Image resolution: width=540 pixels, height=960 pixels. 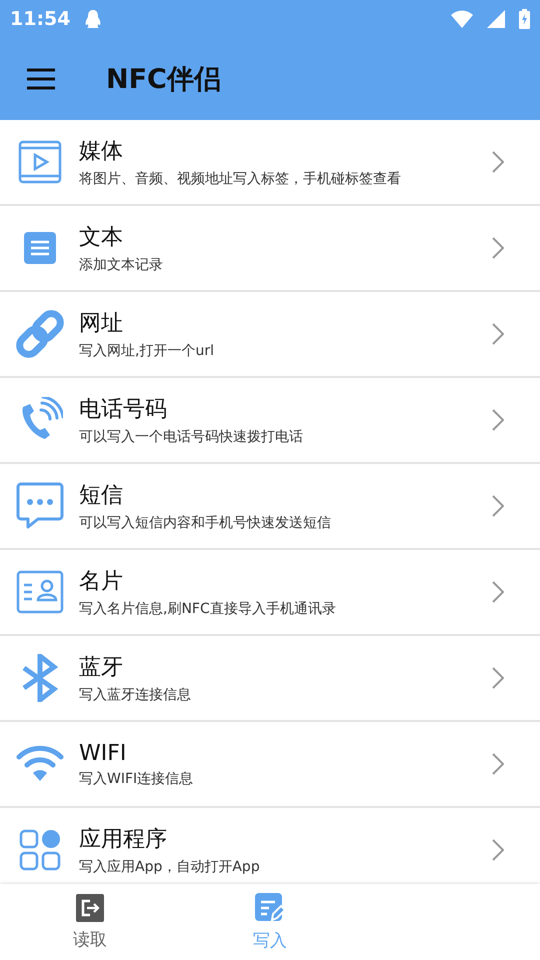 What do you see at coordinates (170, 867) in the screenshot?
I see `item-description: 写入应用App，自动打开App` at bounding box center [170, 867].